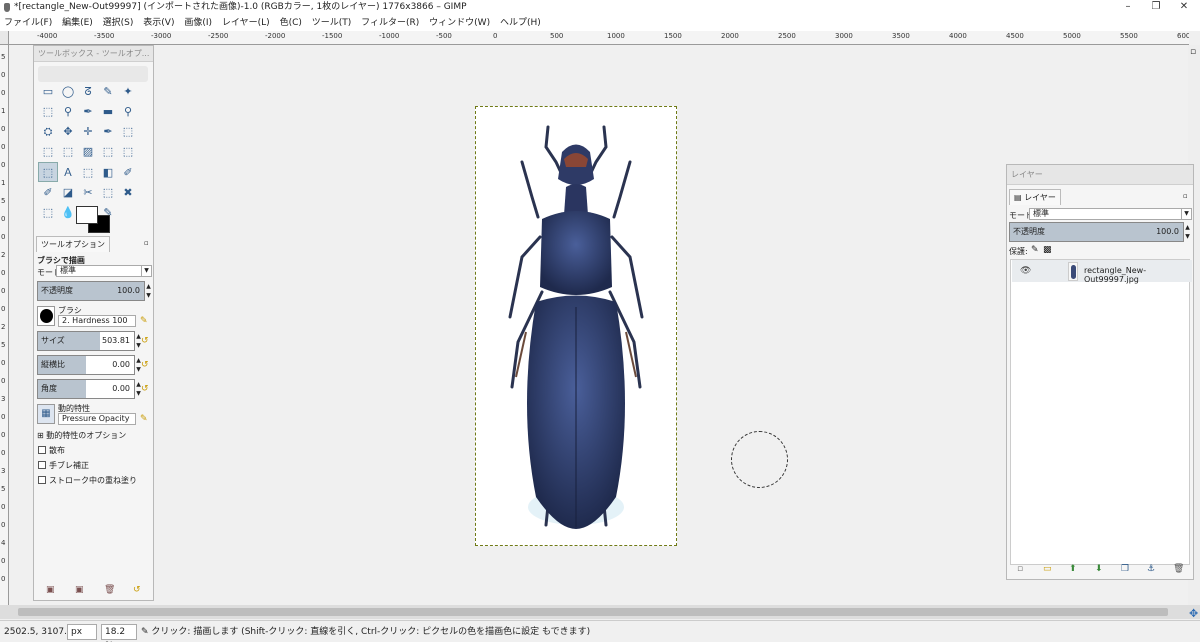  I want to click on lock-alpha-icon: ▩, so click(1047, 250).